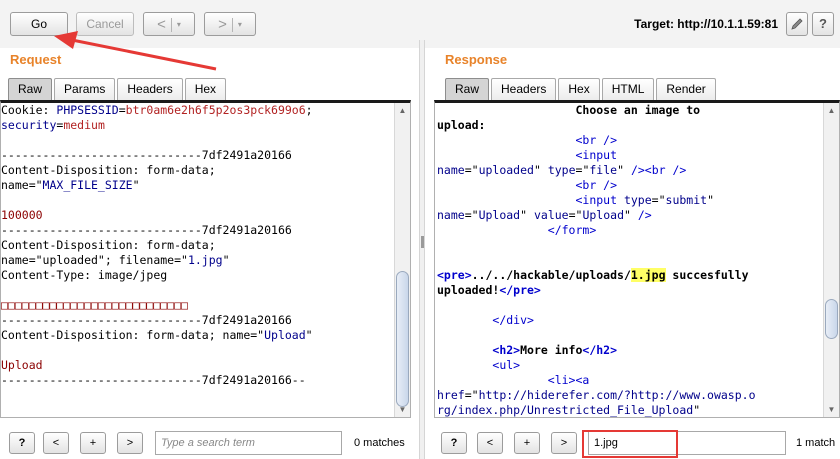  What do you see at coordinates (831, 260) in the screenshot?
I see `response-scrollbar: ▲ ▼` at bounding box center [831, 260].